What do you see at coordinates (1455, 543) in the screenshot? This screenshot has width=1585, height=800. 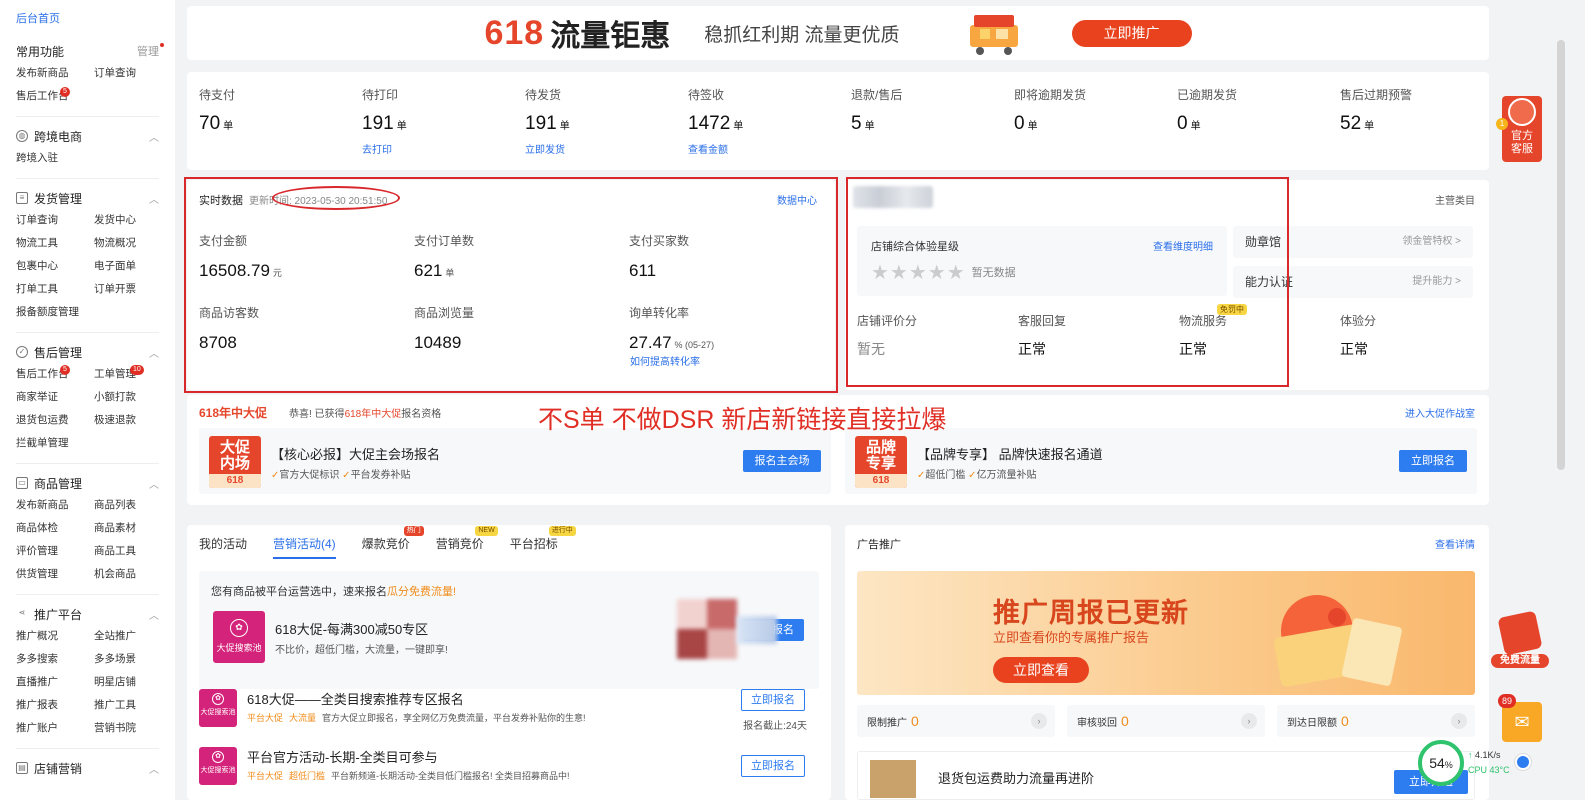 I see `view-details-link: 查看详情` at bounding box center [1455, 543].